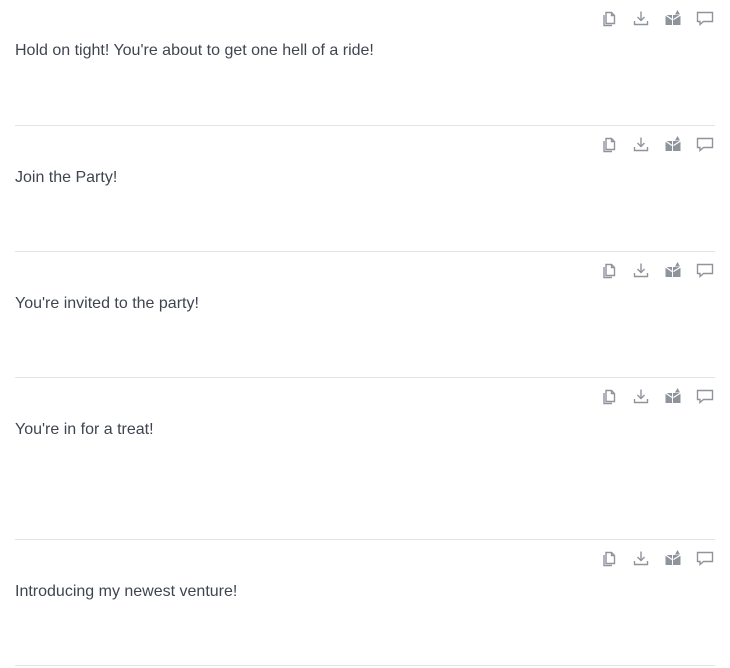 The width and height of the screenshot is (730, 668). Describe the element at coordinates (66, 177) in the screenshot. I see `result-text: Join the Party!` at that location.